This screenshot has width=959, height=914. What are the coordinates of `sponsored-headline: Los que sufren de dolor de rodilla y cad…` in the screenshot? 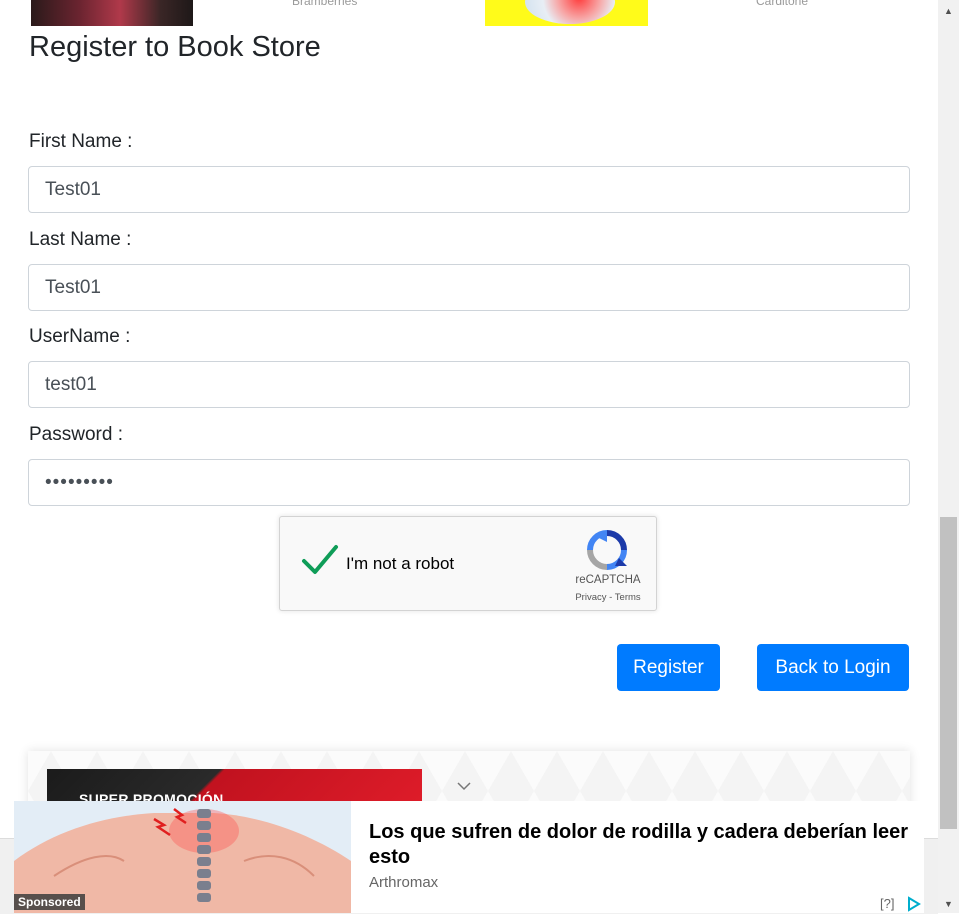 It's located at (644, 845).